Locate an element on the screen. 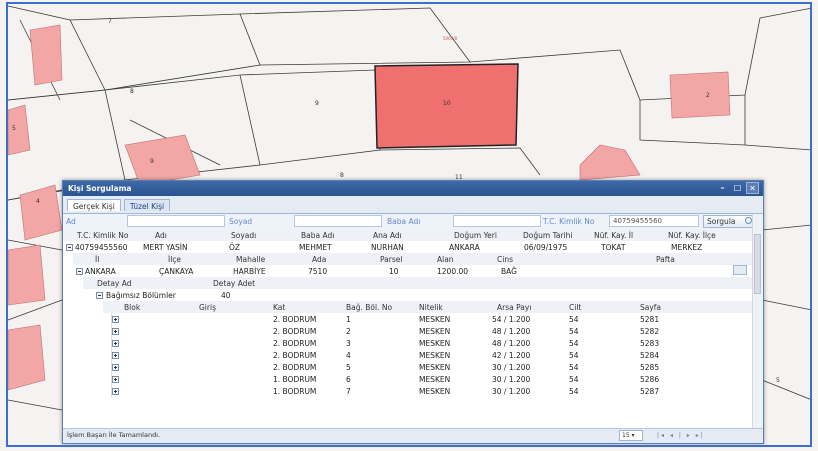 This screenshot has height=451, width=818. detail-row: Bağımsız Bölümler 40 is located at coordinates (418, 295).